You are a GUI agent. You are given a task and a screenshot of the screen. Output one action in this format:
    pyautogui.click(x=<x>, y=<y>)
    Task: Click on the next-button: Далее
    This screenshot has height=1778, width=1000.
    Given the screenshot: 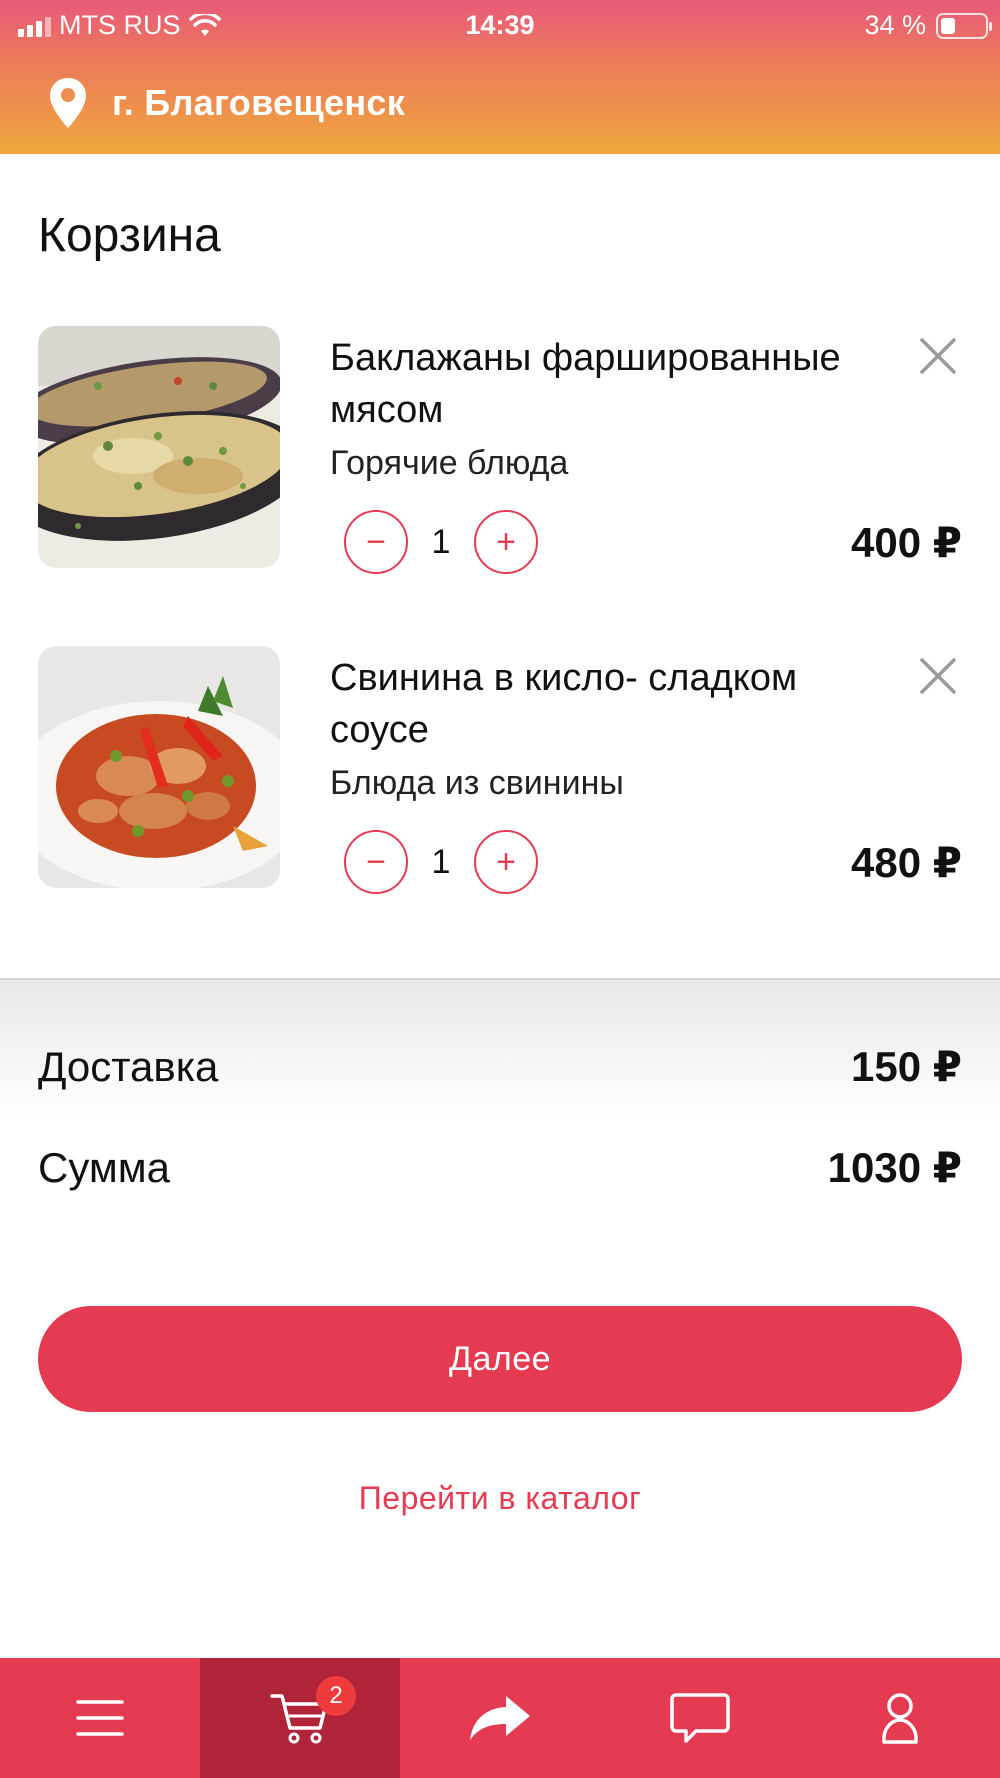 What is the action you would take?
    pyautogui.click(x=500, y=1359)
    